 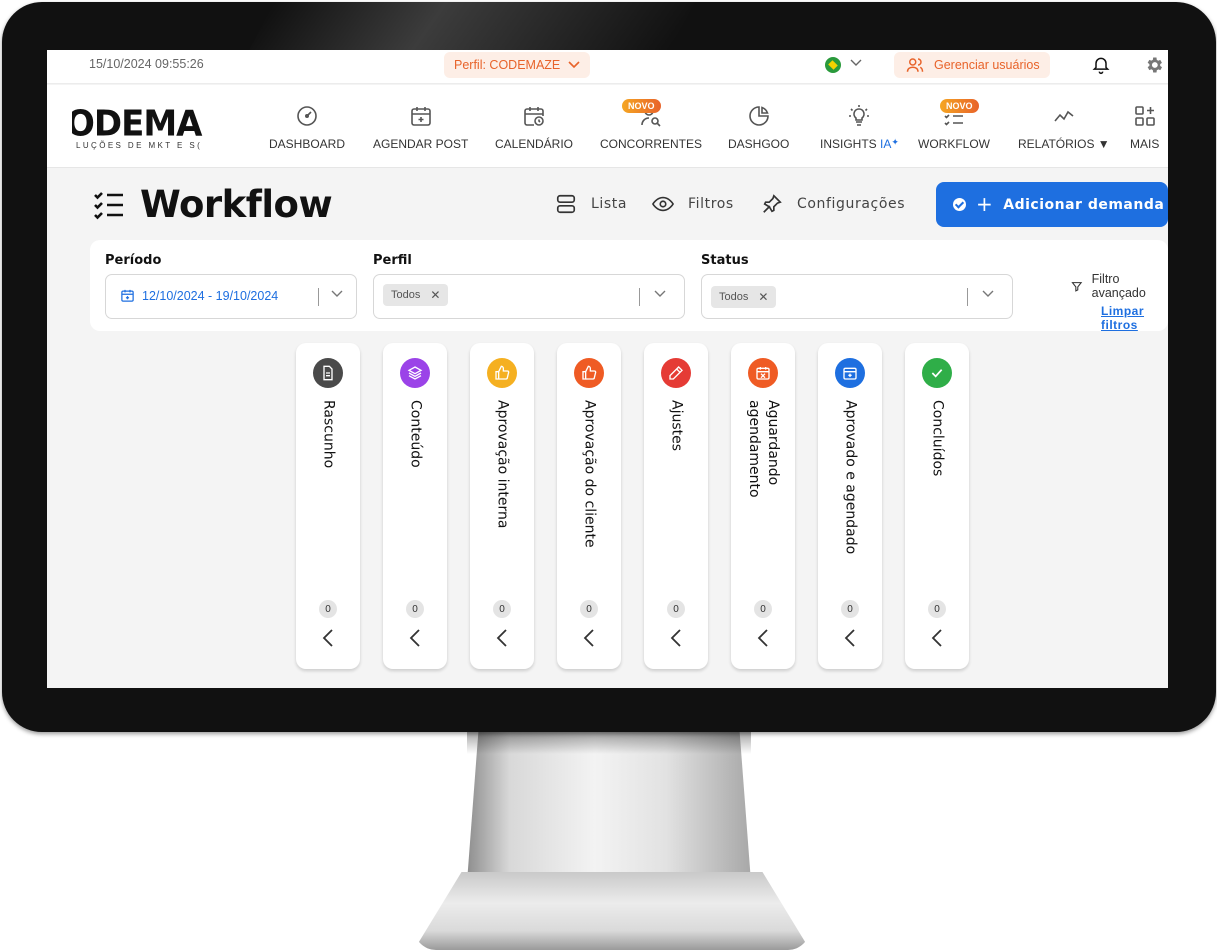 I want to click on period-date-range-input: 12/10/2024 - 19/10/2024, so click(x=231, y=296).